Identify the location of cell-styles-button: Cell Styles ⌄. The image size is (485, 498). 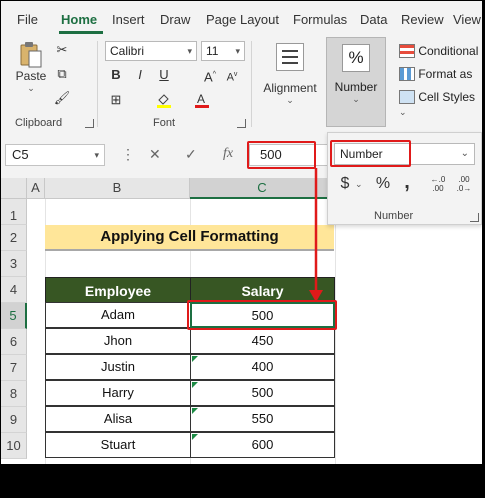
(440, 103).